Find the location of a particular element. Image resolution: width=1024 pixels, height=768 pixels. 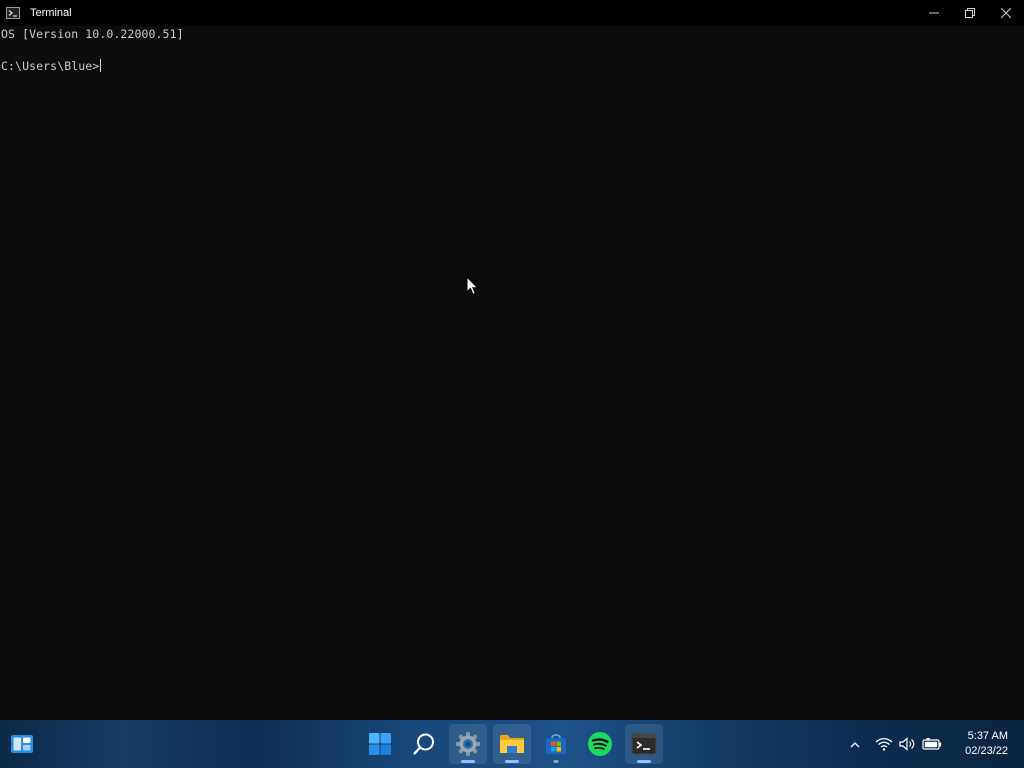

console-prompt: C:\Users\Blue> is located at coordinates (50, 66).